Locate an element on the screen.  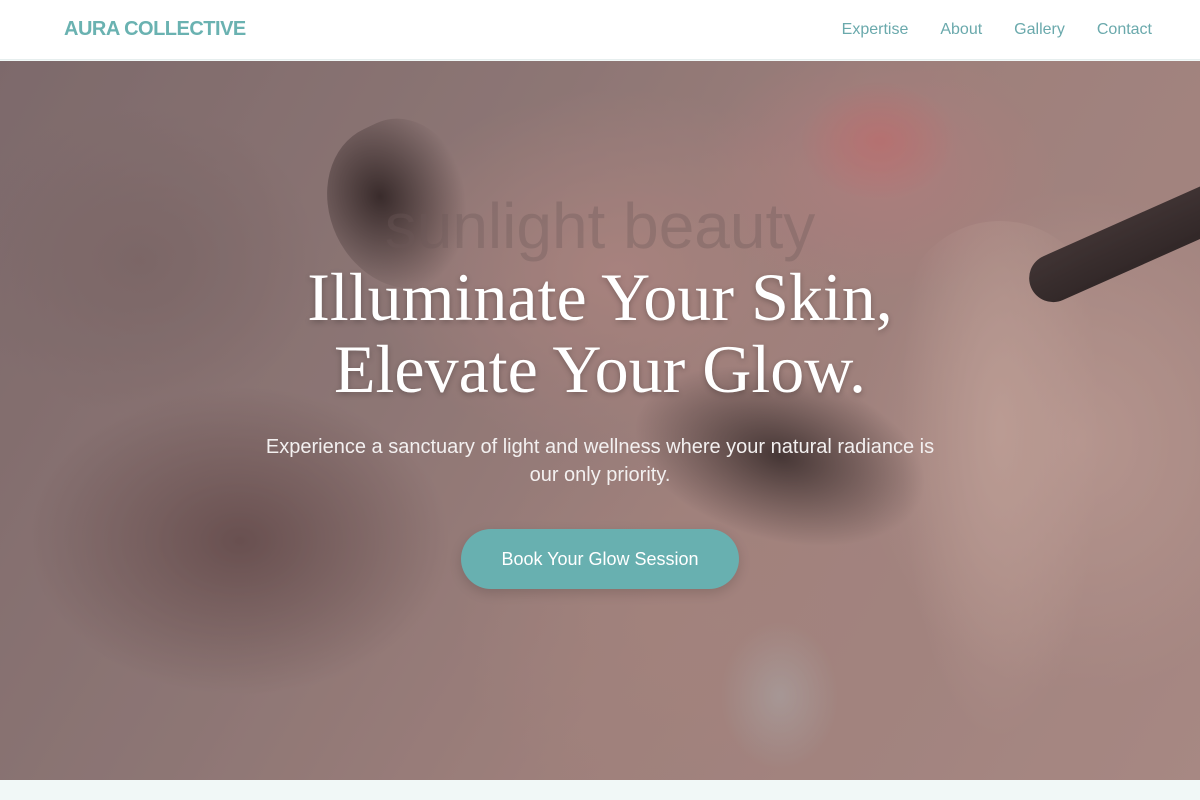
nav-link-about: About is located at coordinates (961, 30).